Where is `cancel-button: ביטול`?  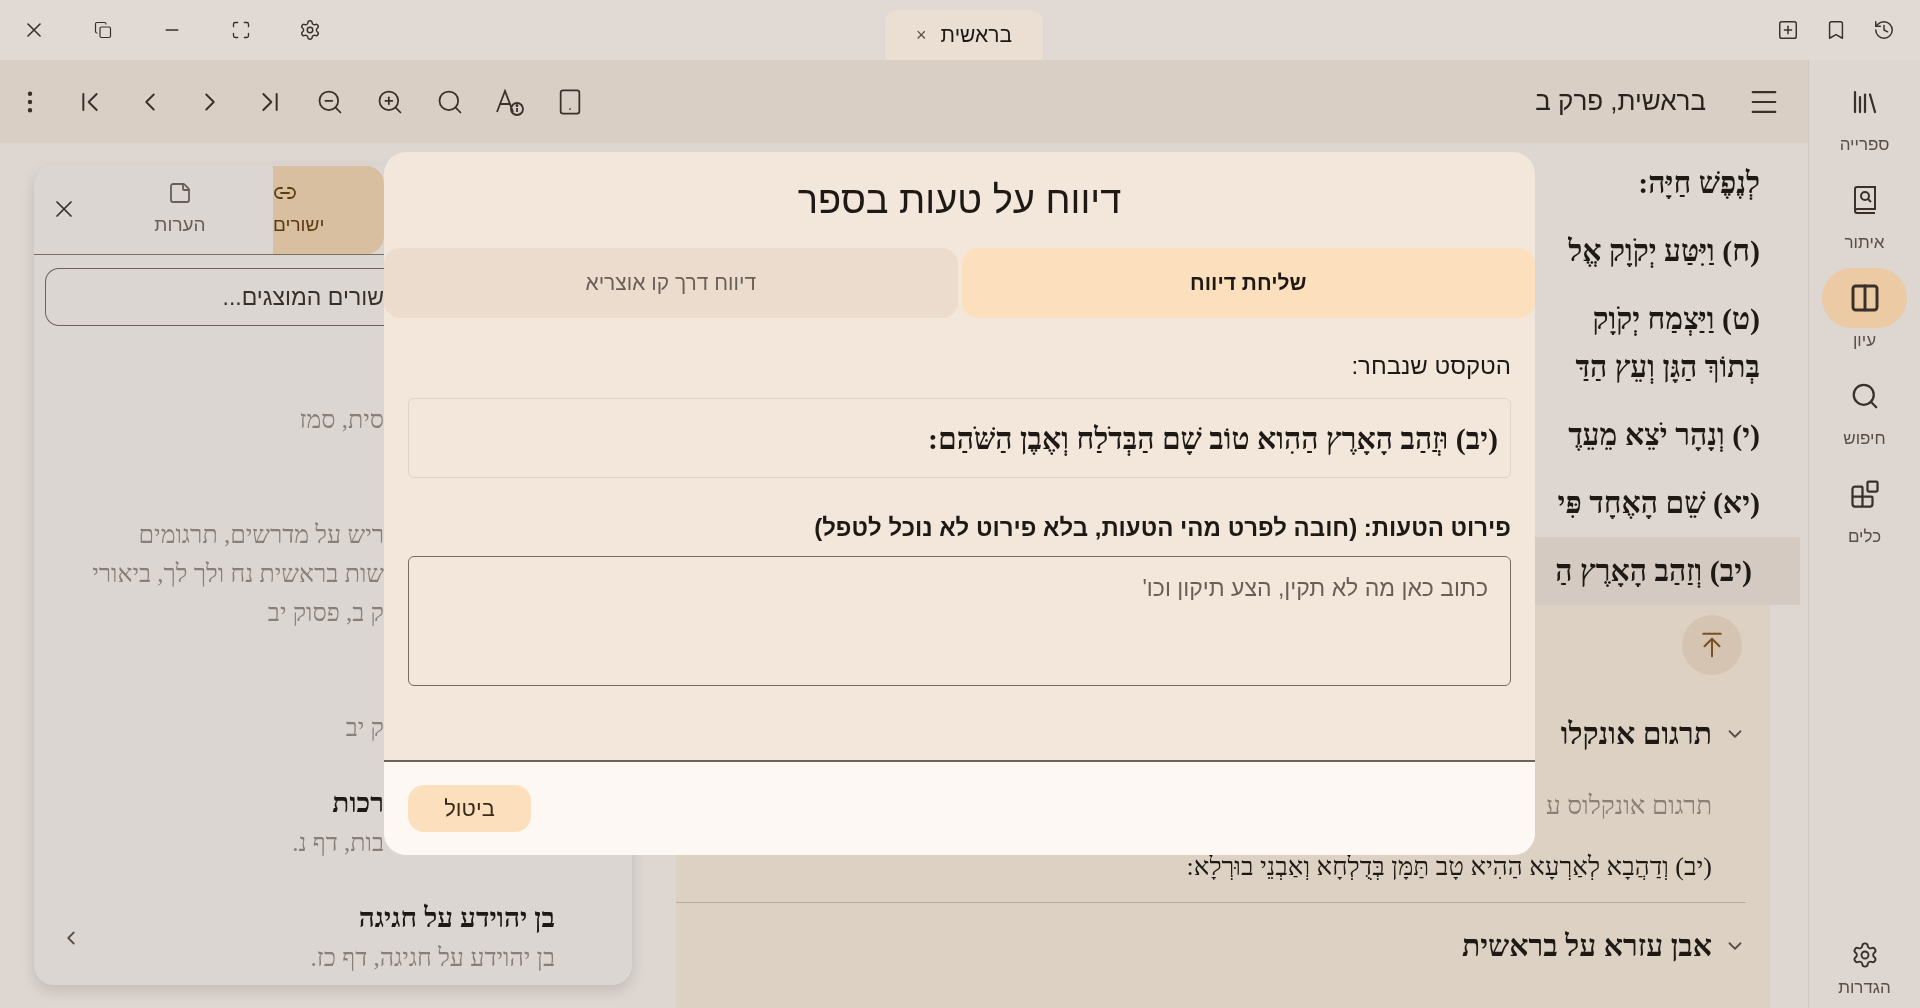 cancel-button: ביטול is located at coordinates (469, 808).